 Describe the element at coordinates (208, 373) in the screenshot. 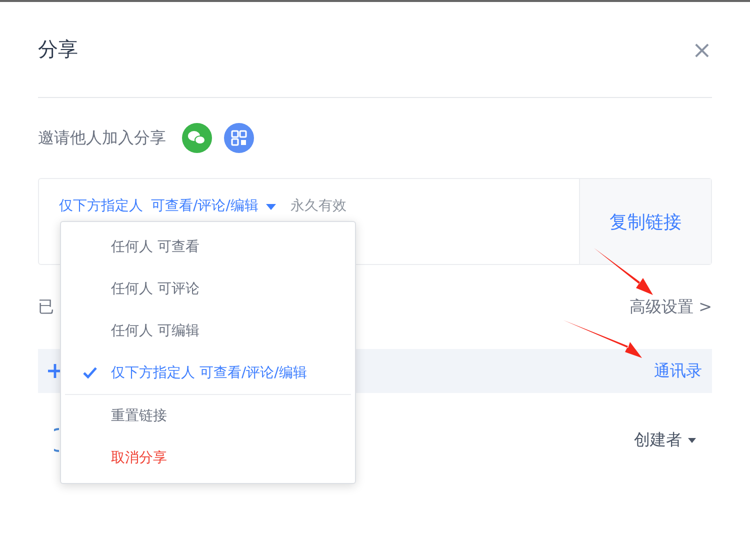

I see `menu-item: 仅下方指定人 可查看/评论/编辑` at that location.